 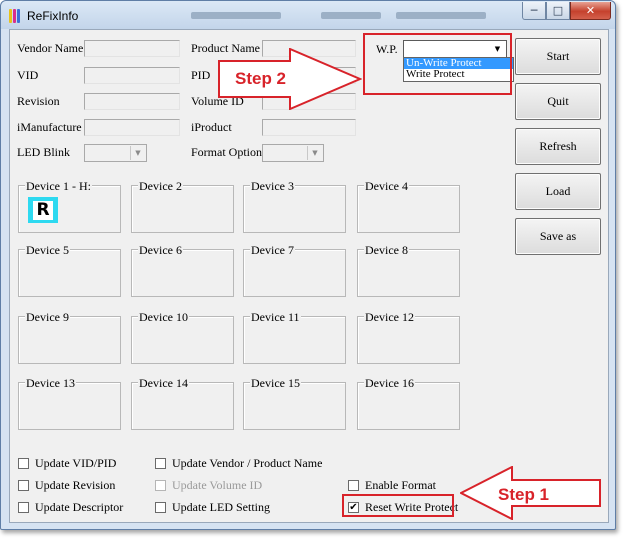 What do you see at coordinates (58, 186) in the screenshot?
I see `device-label: Device 1 - H:` at bounding box center [58, 186].